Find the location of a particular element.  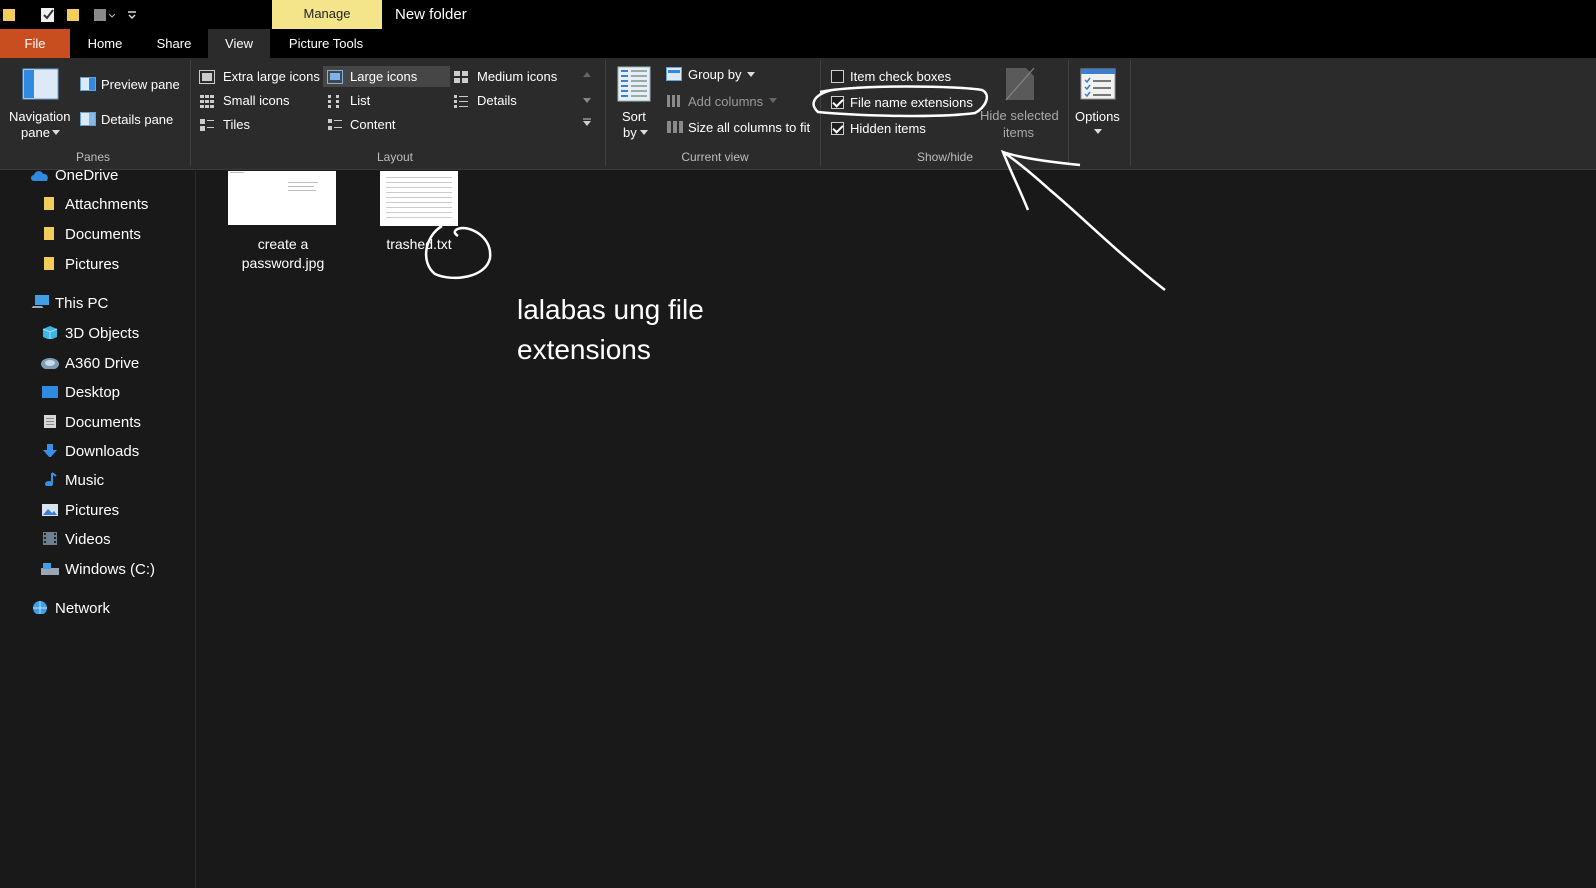

navigation-pane-label-2: pane is located at coordinates (35, 132).